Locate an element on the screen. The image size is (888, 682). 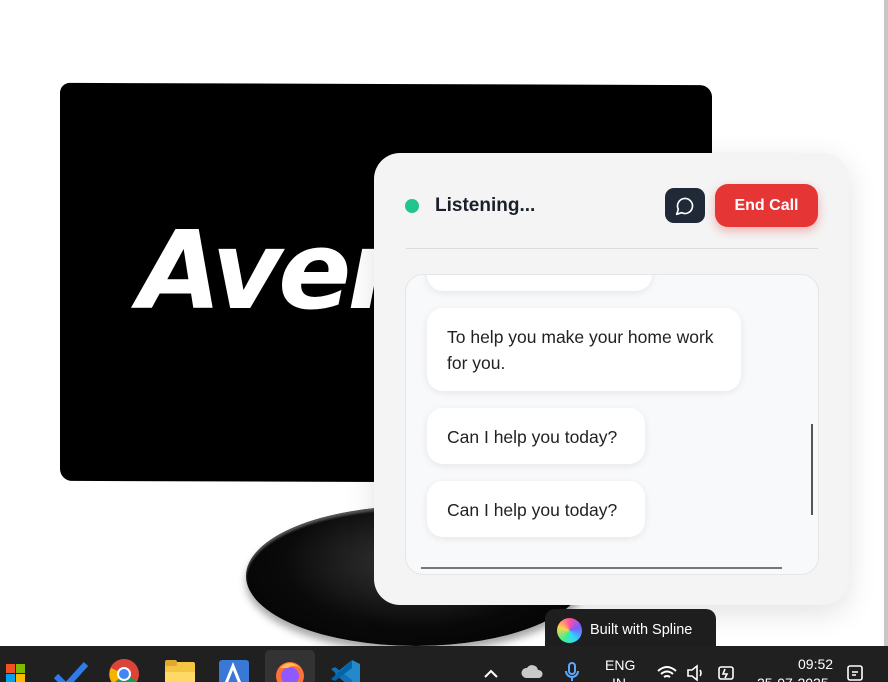
notification-icon is located at coordinates (861, 673).